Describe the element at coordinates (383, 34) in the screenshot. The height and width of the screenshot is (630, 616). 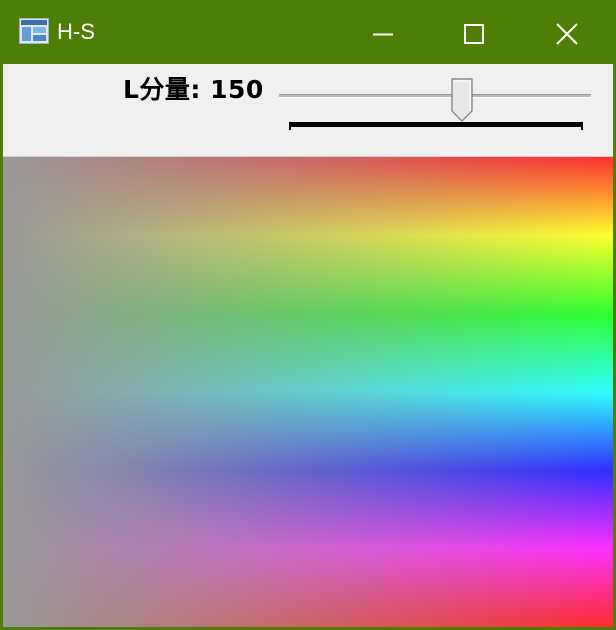
I see `minimize-icon` at that location.